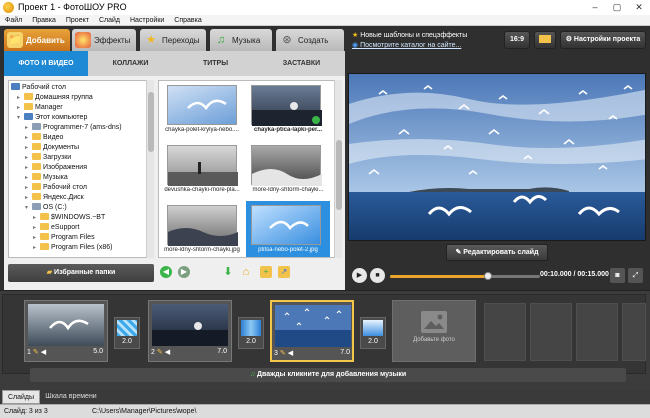 The image size is (650, 418). I want to click on new-folder-icon: +, so click(266, 272).